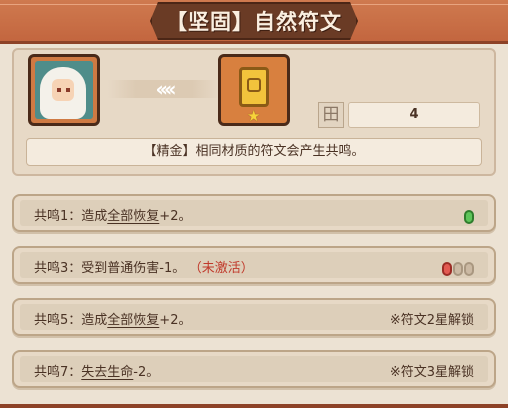 The width and height of the screenshot is (508, 408). I want to click on resonance-keyword: 失去生命, so click(107, 372).